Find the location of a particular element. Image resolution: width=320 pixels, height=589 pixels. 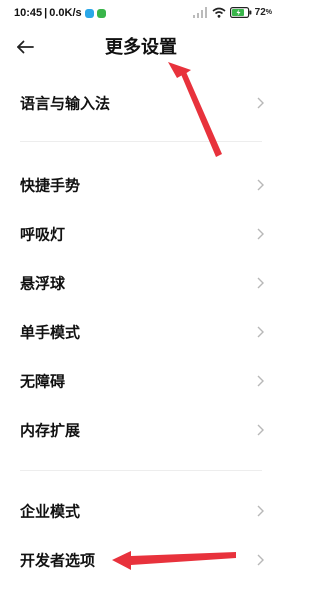

settings-item-label: 快捷手势 is located at coordinates (50, 185).